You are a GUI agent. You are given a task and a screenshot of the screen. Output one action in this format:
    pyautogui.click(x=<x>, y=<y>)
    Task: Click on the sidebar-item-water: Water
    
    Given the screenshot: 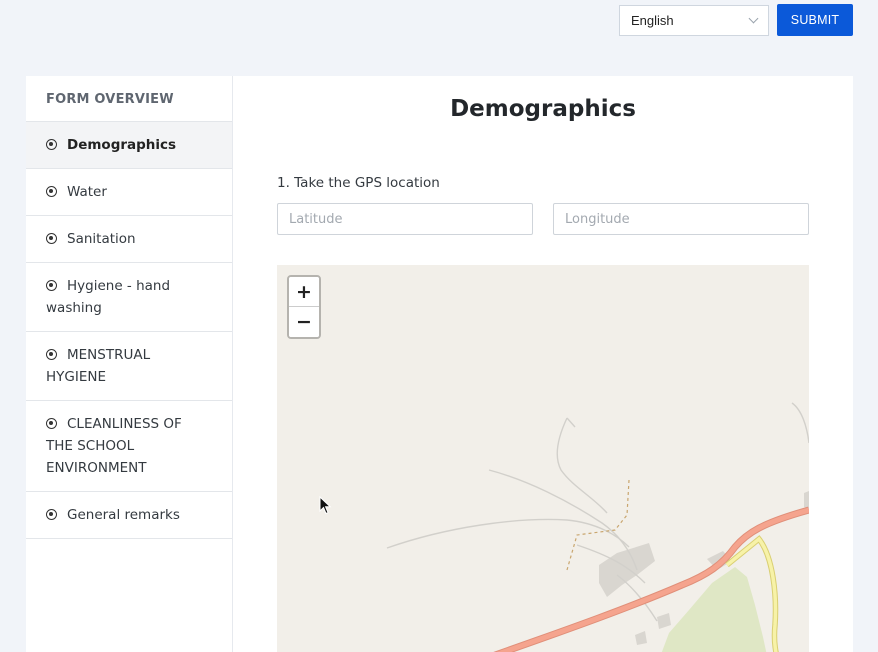 What is the action you would take?
    pyautogui.click(x=129, y=192)
    